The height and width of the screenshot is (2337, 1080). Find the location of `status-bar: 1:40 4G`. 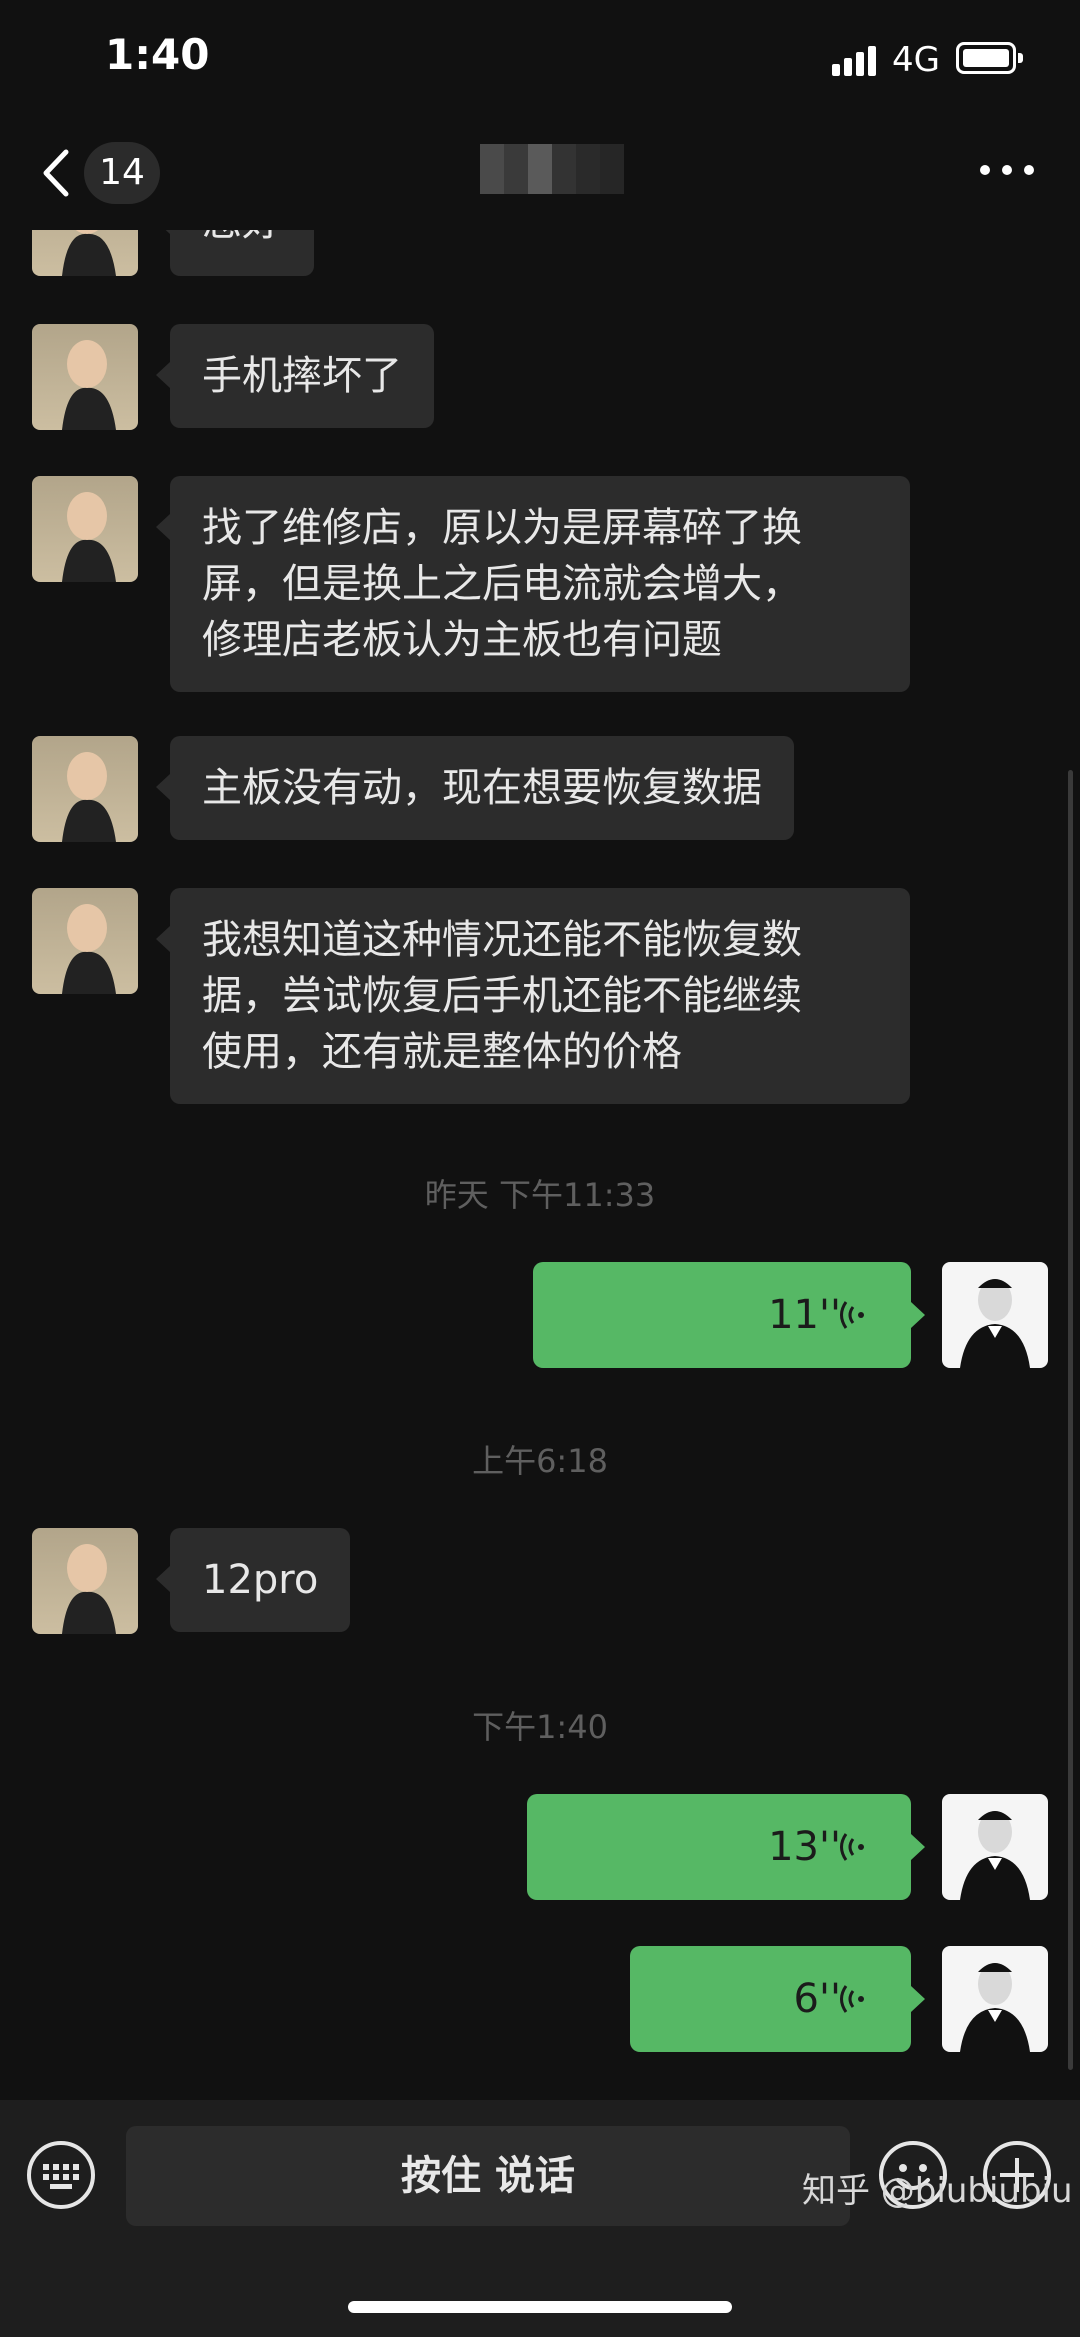

status-bar: 1:40 4G is located at coordinates (540, 60).